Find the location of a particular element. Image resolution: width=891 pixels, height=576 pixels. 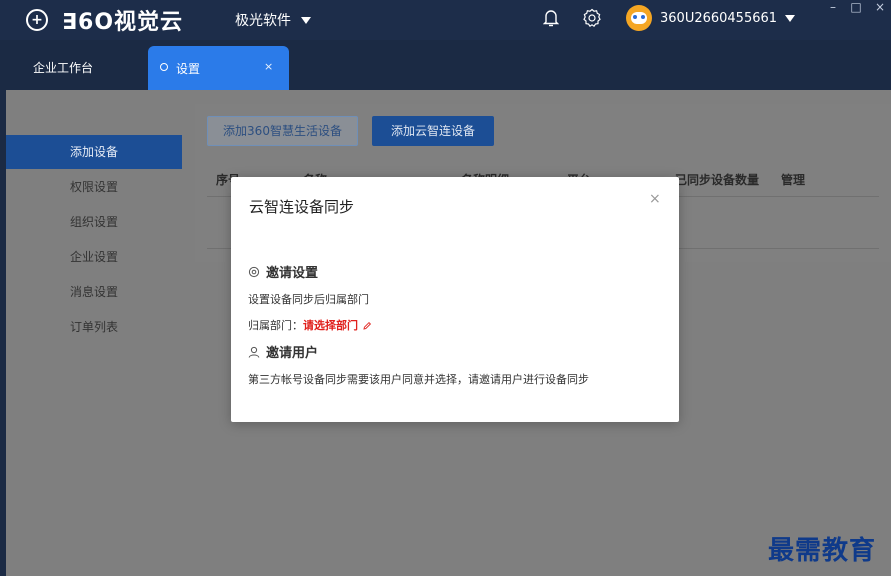

sidebar-item-add-device: 添加设备 is located at coordinates (94, 152).